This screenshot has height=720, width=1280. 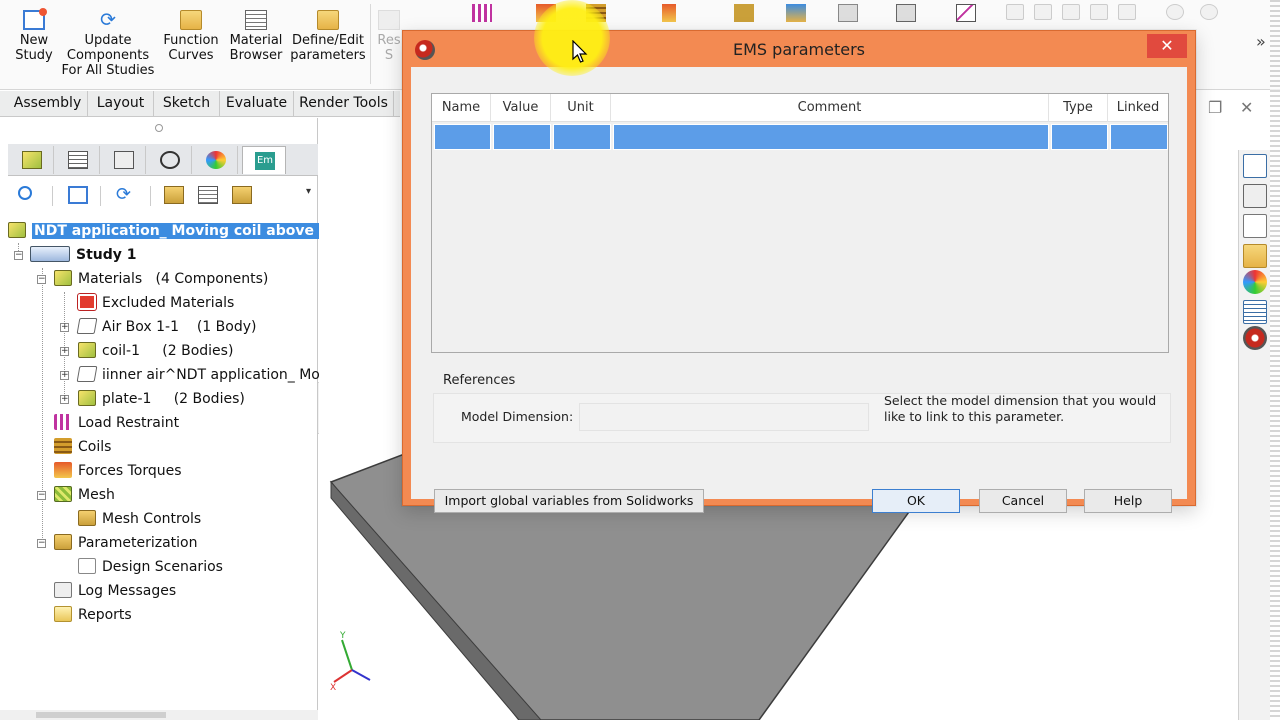 I want to click on tab-layout: Layout, so click(x=121, y=104).